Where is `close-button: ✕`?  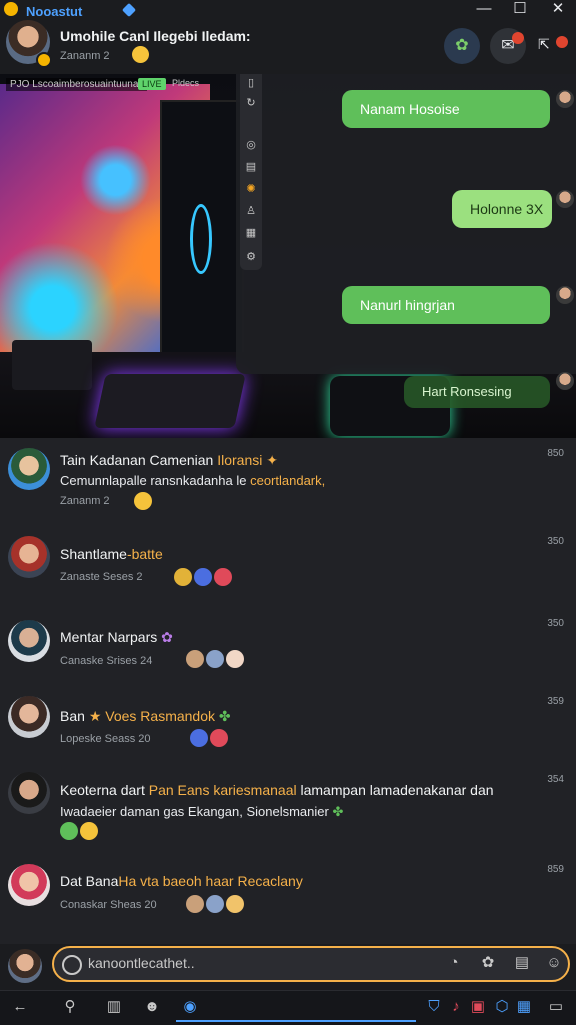 close-button: ✕ is located at coordinates (558, 9).